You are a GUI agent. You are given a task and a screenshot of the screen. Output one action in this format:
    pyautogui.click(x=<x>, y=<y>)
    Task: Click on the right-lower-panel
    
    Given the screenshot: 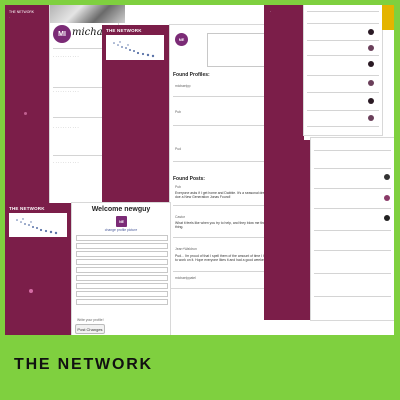 What is the action you would take?
    pyautogui.click(x=352, y=229)
    